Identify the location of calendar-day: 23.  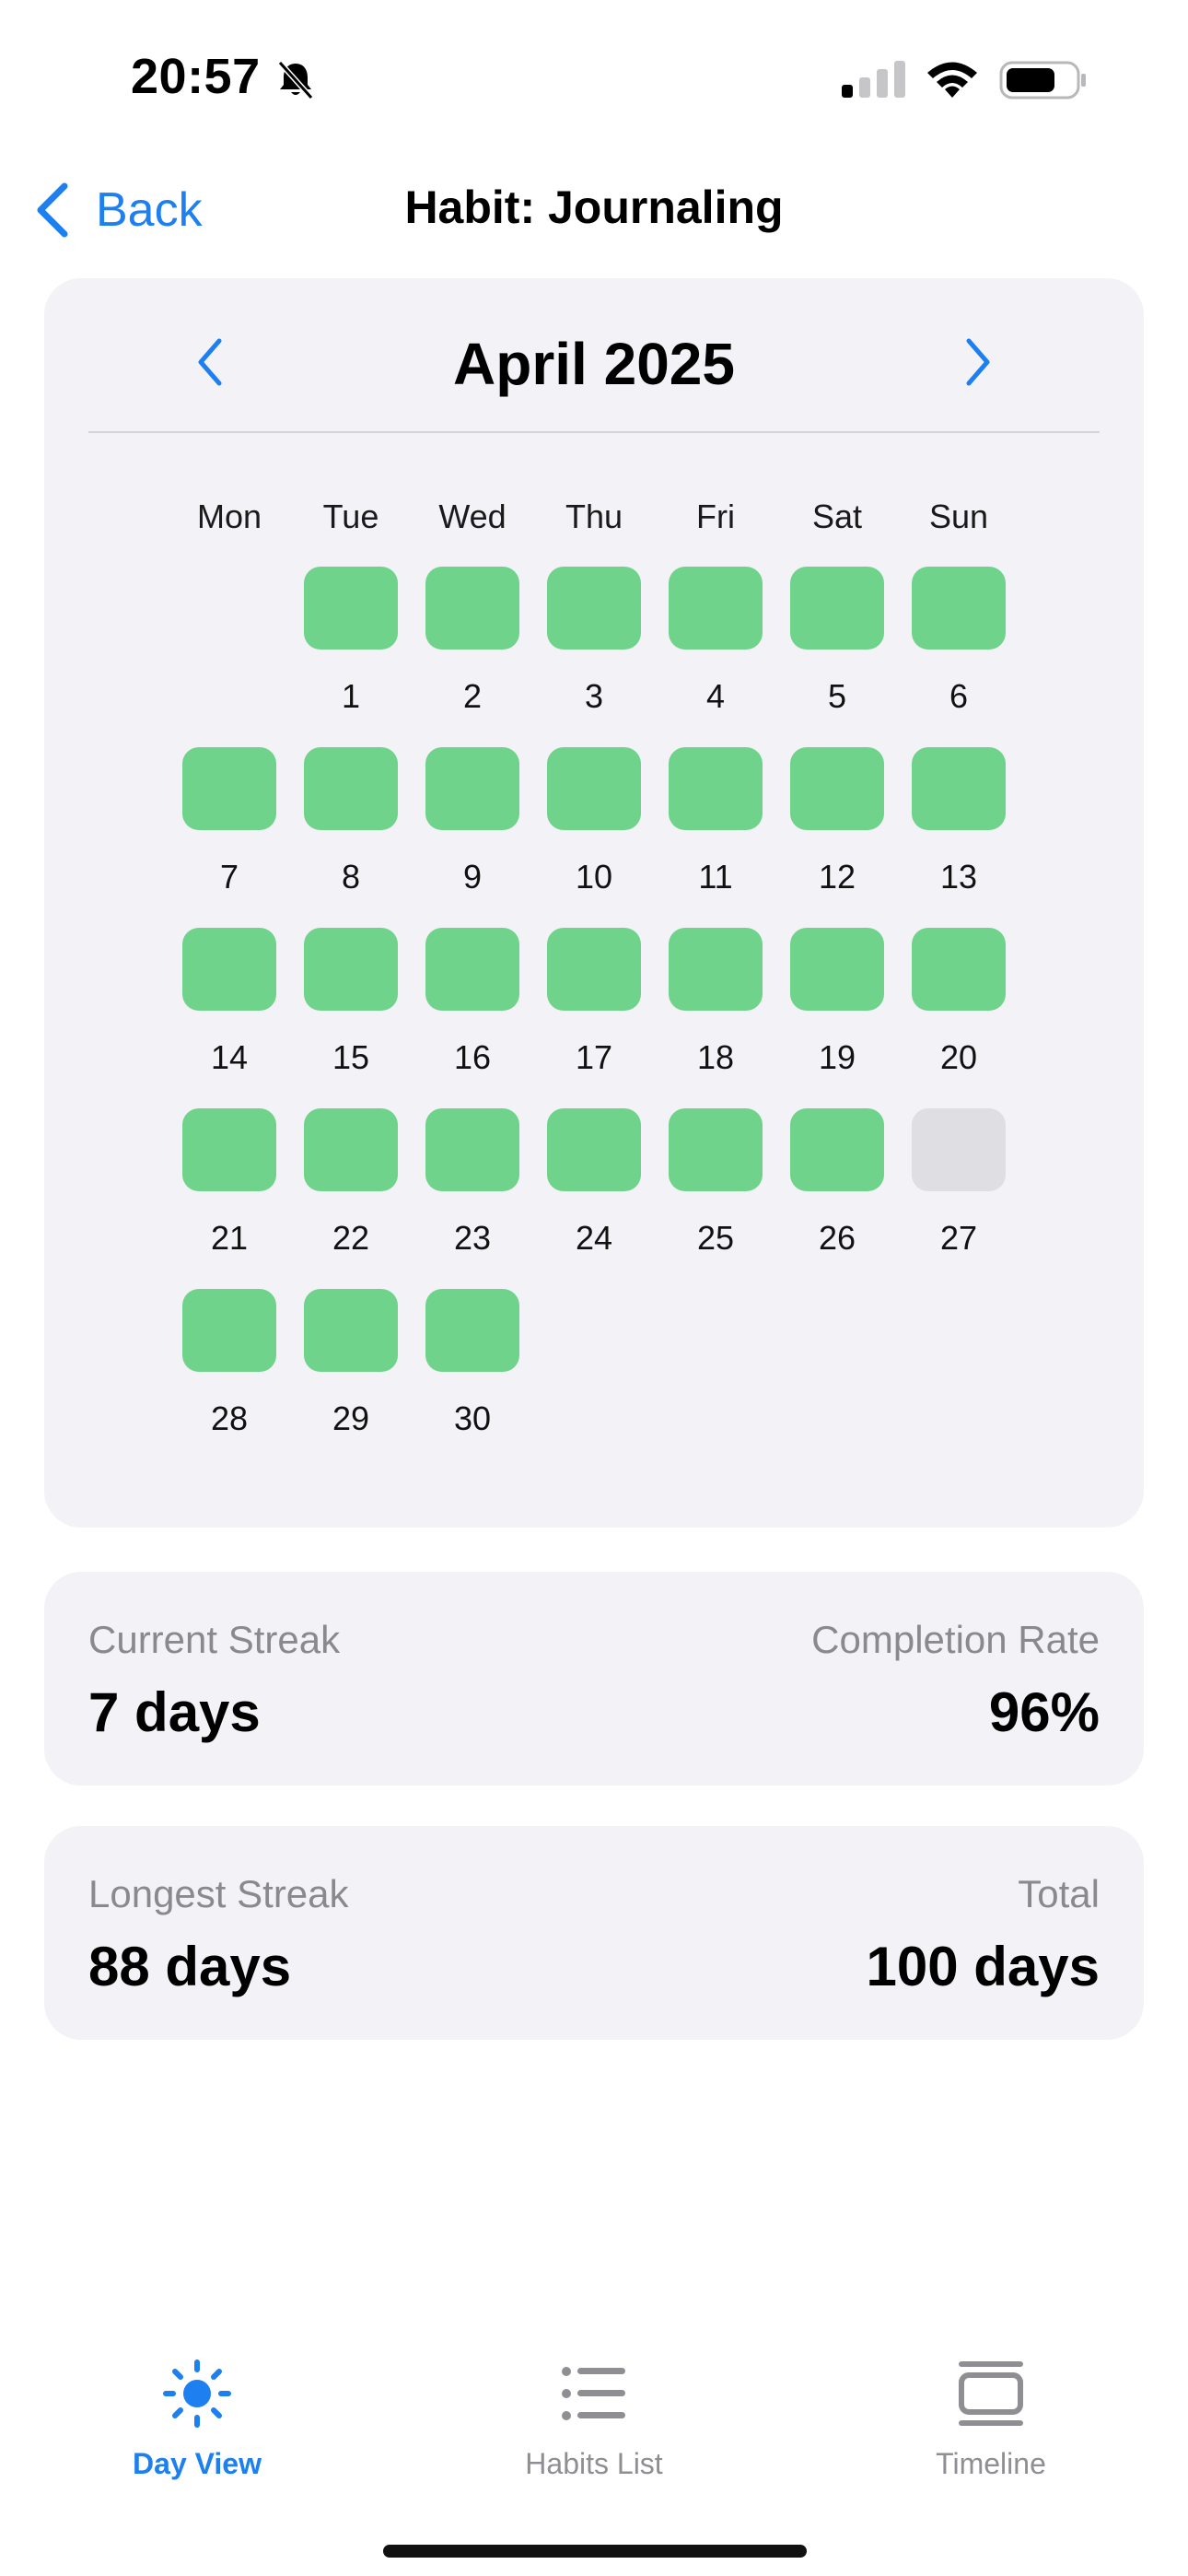
(473, 1186).